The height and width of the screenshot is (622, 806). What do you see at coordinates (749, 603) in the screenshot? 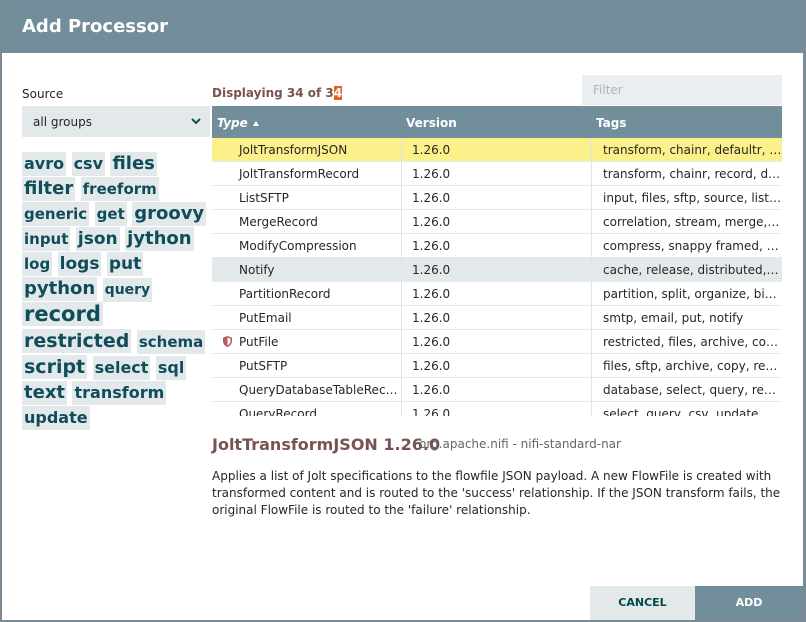
I see `add-button: ADD` at bounding box center [749, 603].